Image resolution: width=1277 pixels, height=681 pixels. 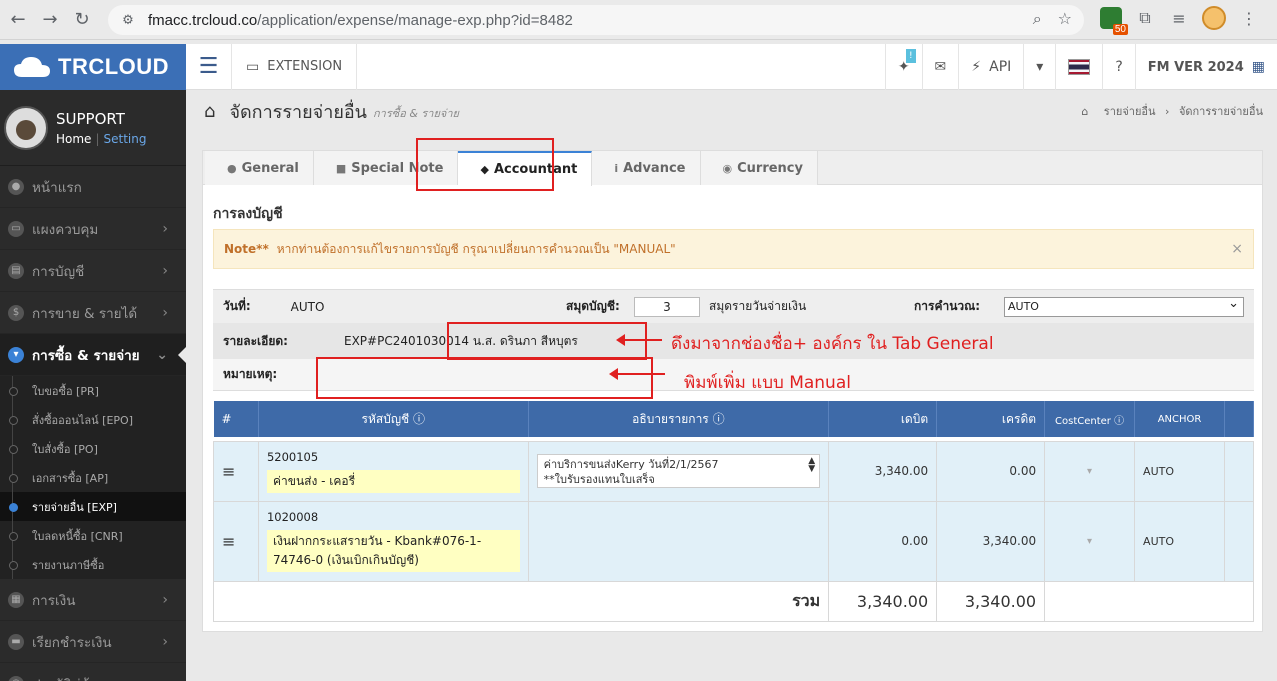 I want to click on reload-icon: ↻, so click(x=82, y=20).